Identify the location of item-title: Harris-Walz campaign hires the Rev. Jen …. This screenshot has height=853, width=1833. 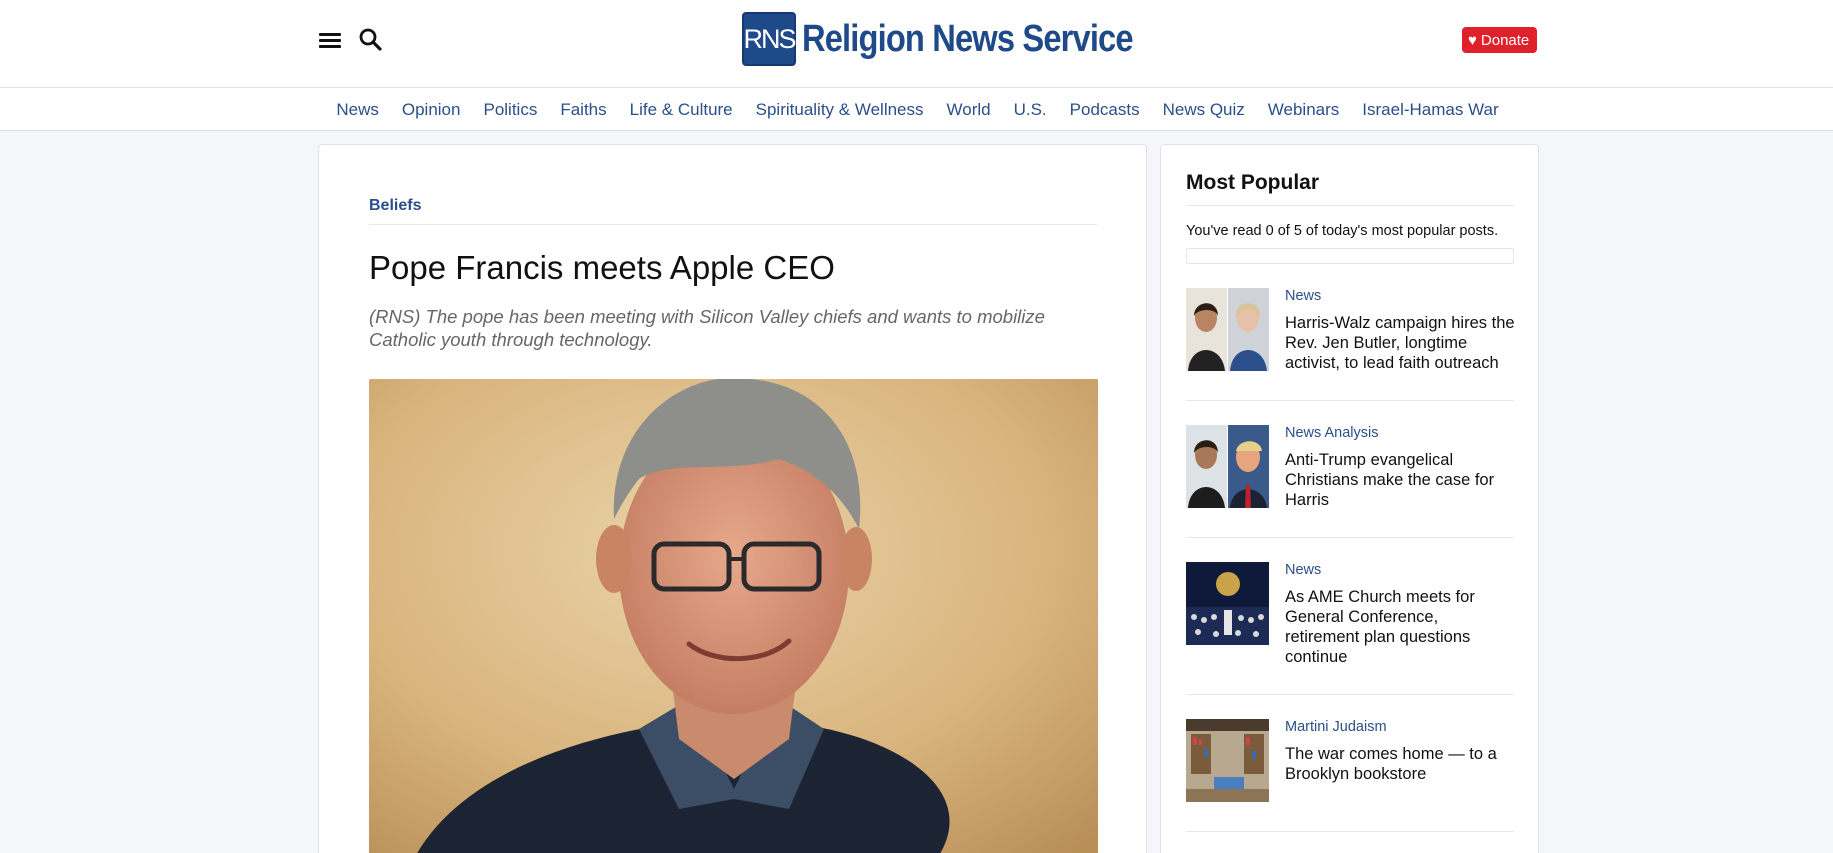
(1401, 343).